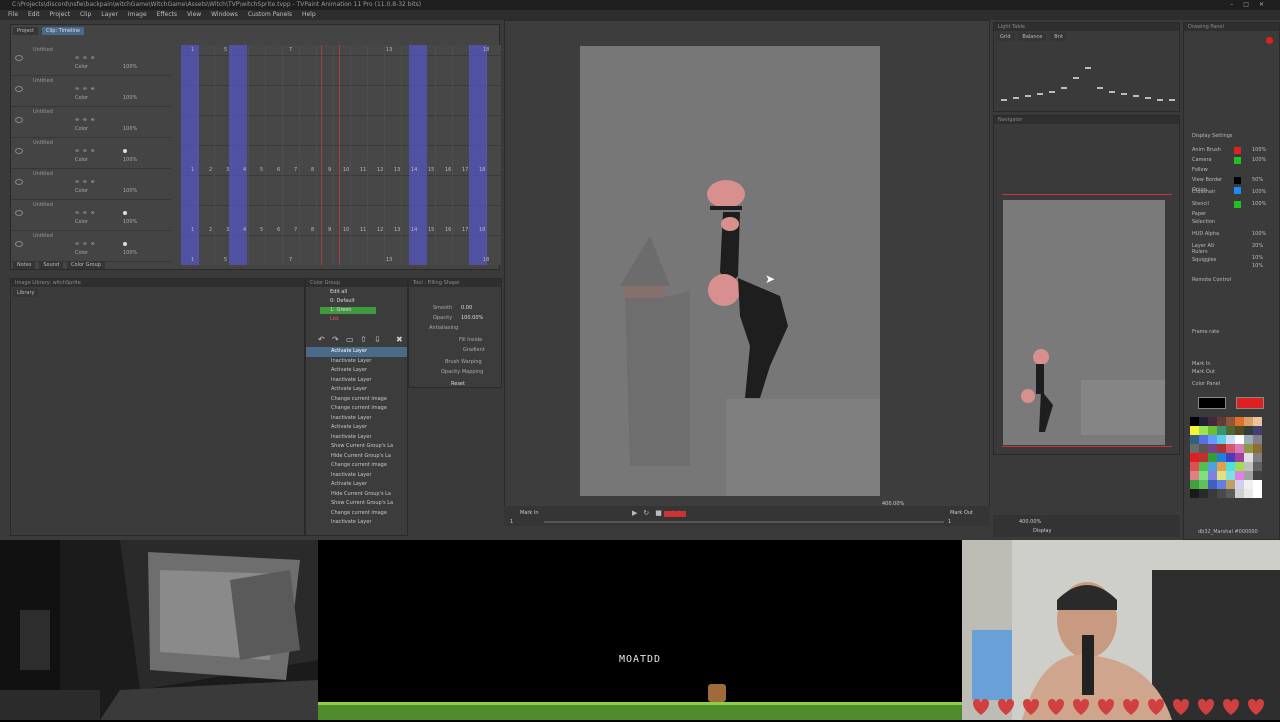 This screenshot has width=1280, height=722. I want to click on value-anim-brush: 100%, so click(1259, 150).